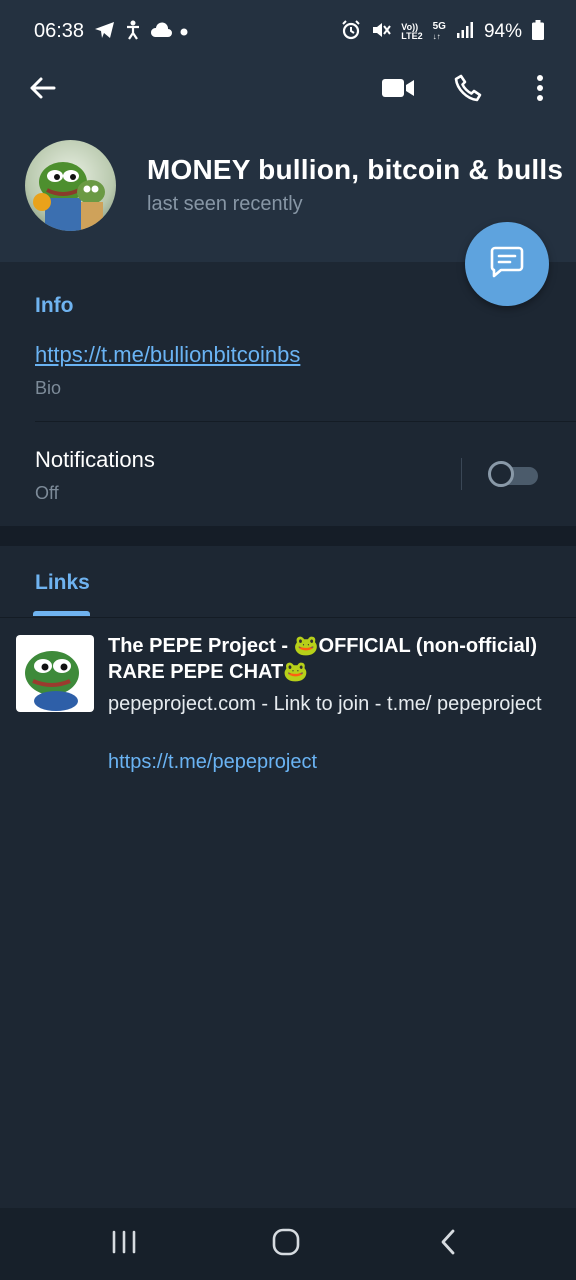 Image resolution: width=576 pixels, height=1280 pixels. I want to click on section-gap, so click(288, 536).